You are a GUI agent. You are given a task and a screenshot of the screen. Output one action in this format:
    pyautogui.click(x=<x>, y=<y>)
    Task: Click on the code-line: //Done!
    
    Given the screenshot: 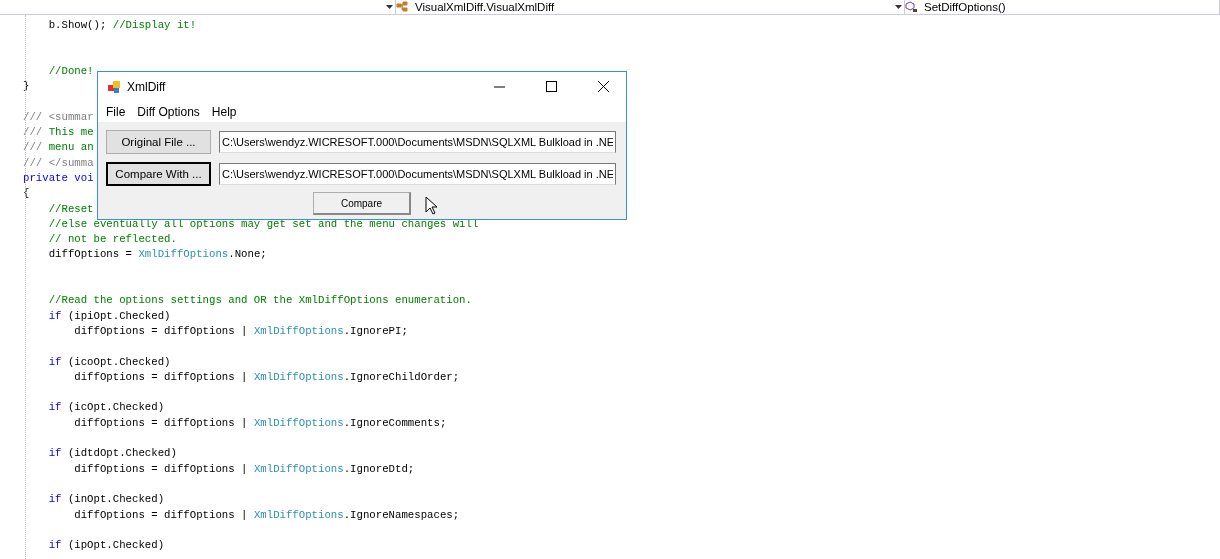 What is the action you would take?
    pyautogui.click(x=71, y=71)
    